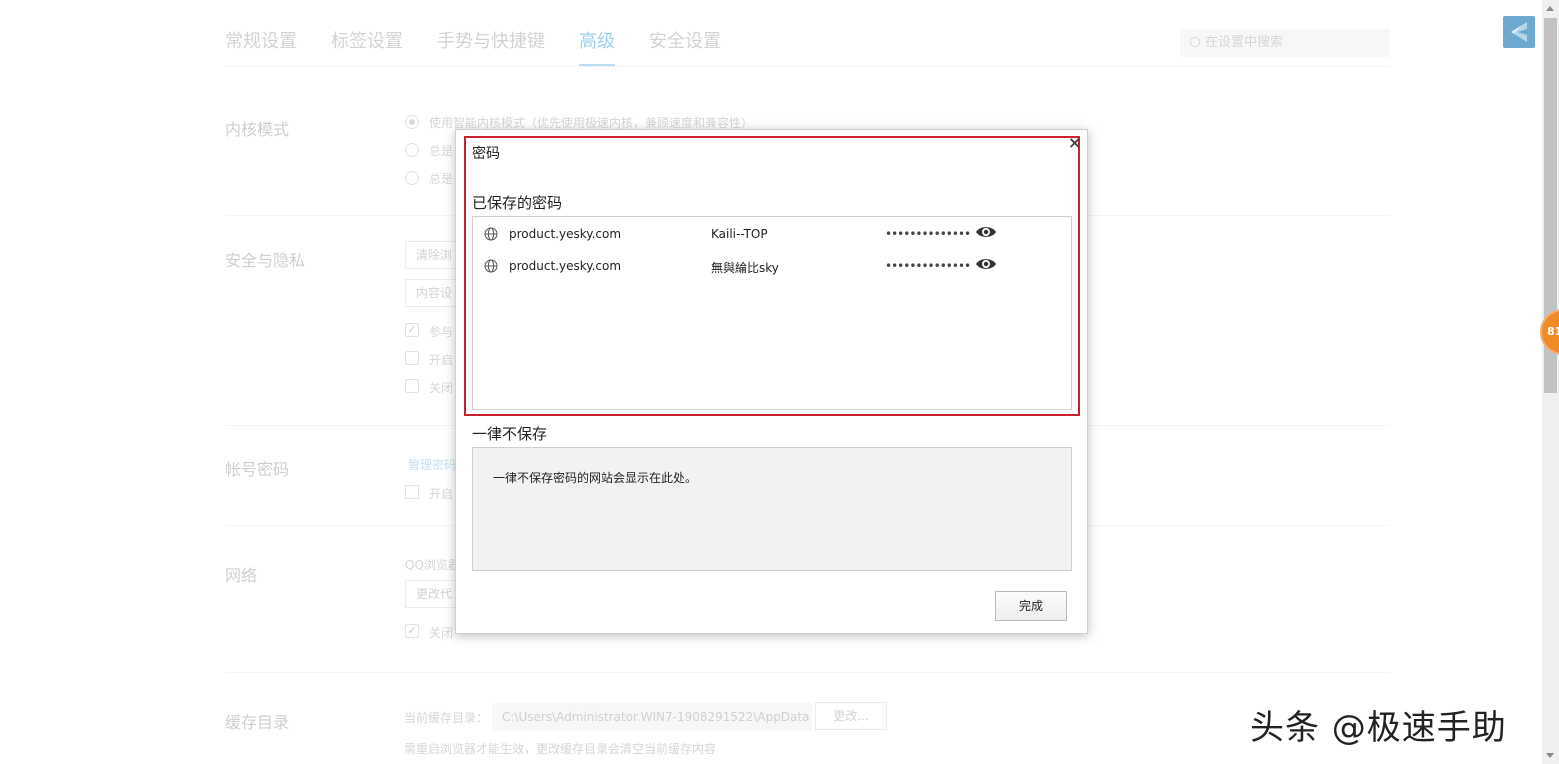  Describe the element at coordinates (772, 509) in the screenshot. I see `never-save-list: 一律不保存密码的网站会显示在此处。` at that location.